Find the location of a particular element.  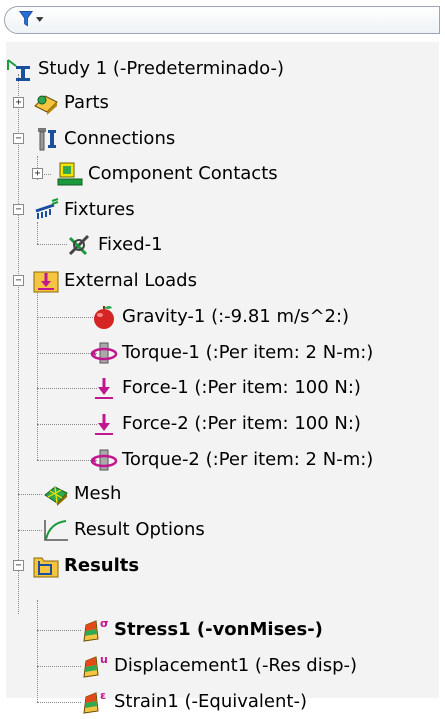

external-loads-icon is located at coordinates (46, 282).